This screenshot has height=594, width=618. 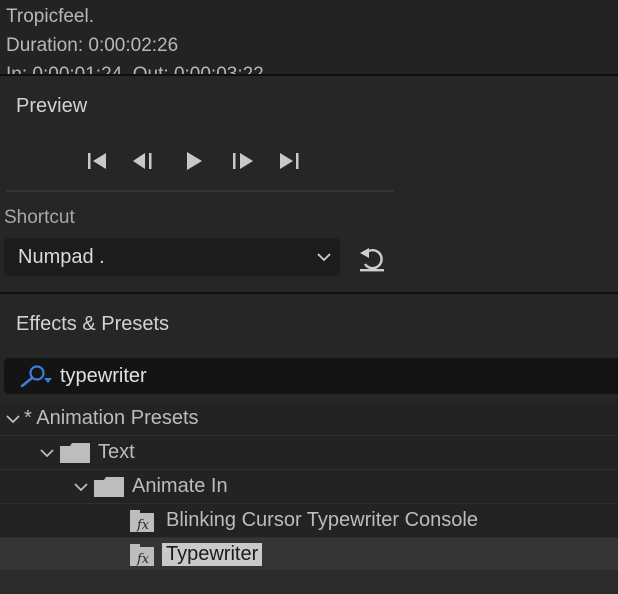 What do you see at coordinates (212, 554) in the screenshot?
I see `tree-item-label: Typewriter` at bounding box center [212, 554].